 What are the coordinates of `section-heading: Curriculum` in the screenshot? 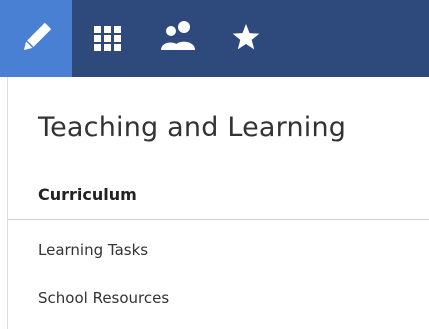 It's located at (87, 194).